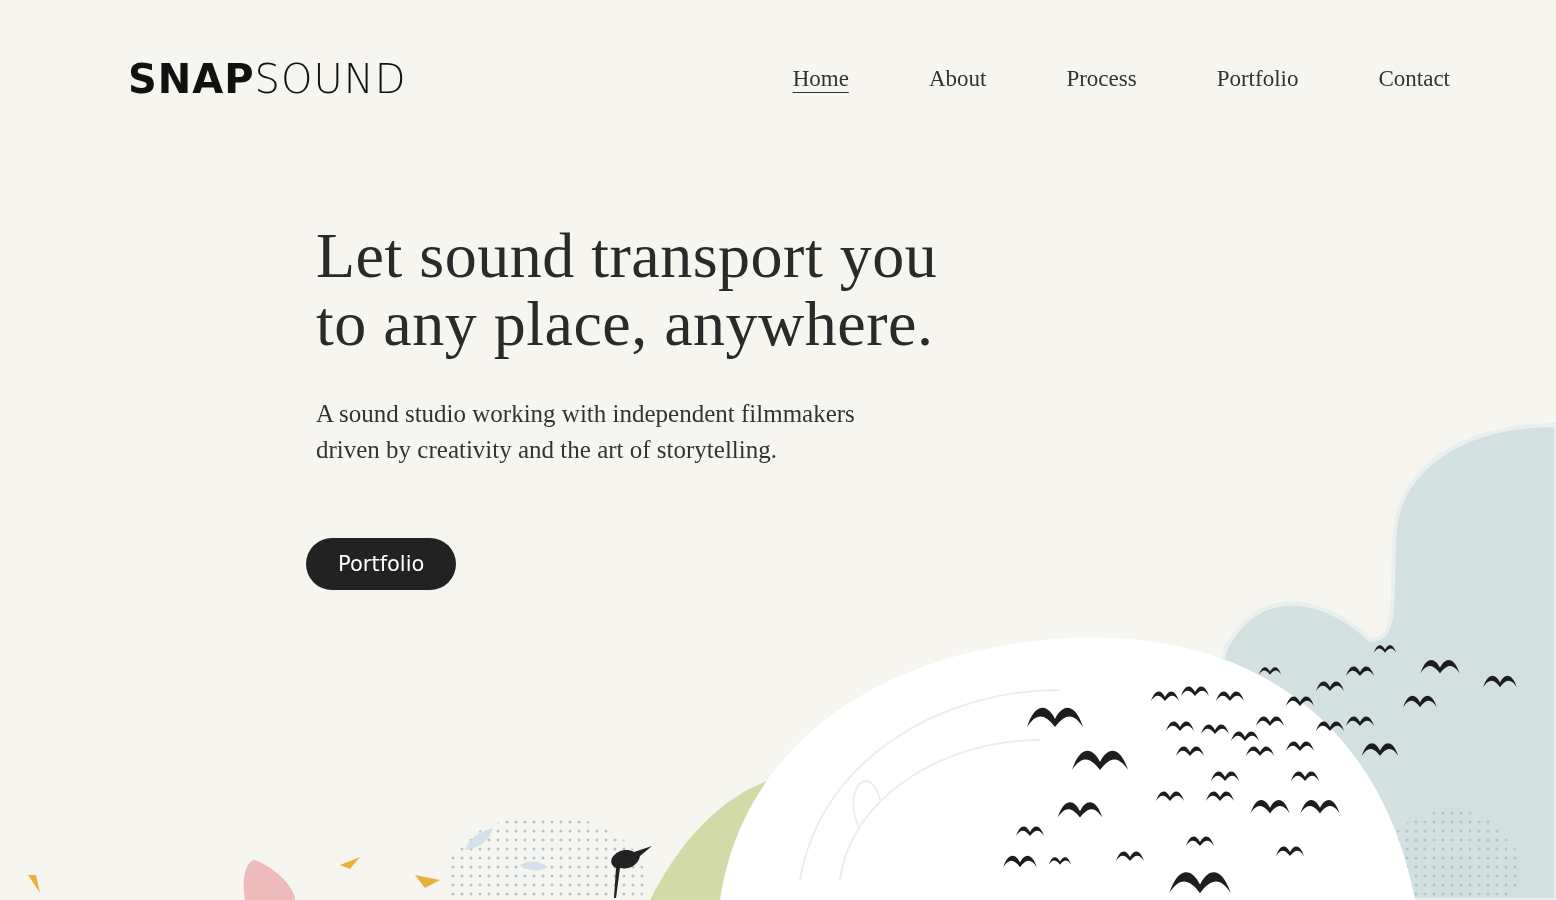  I want to click on nav-link: Portfolio, so click(1257, 79).